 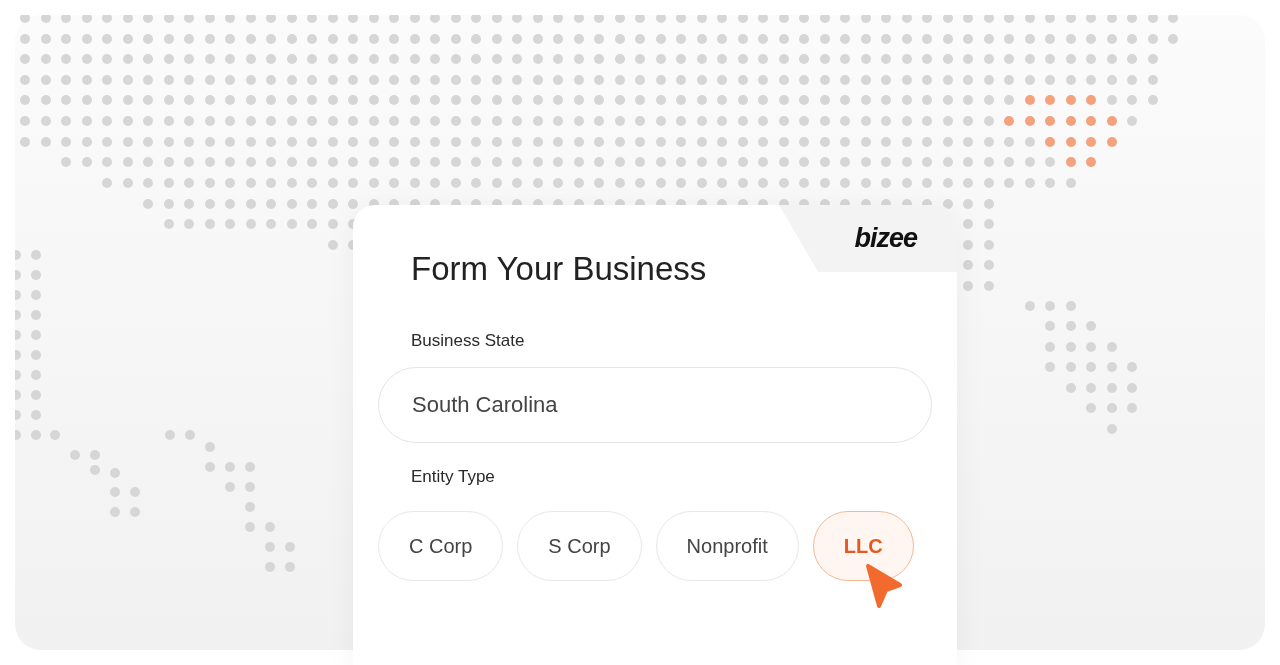 I want to click on option-button: S Corp, so click(x=579, y=546).